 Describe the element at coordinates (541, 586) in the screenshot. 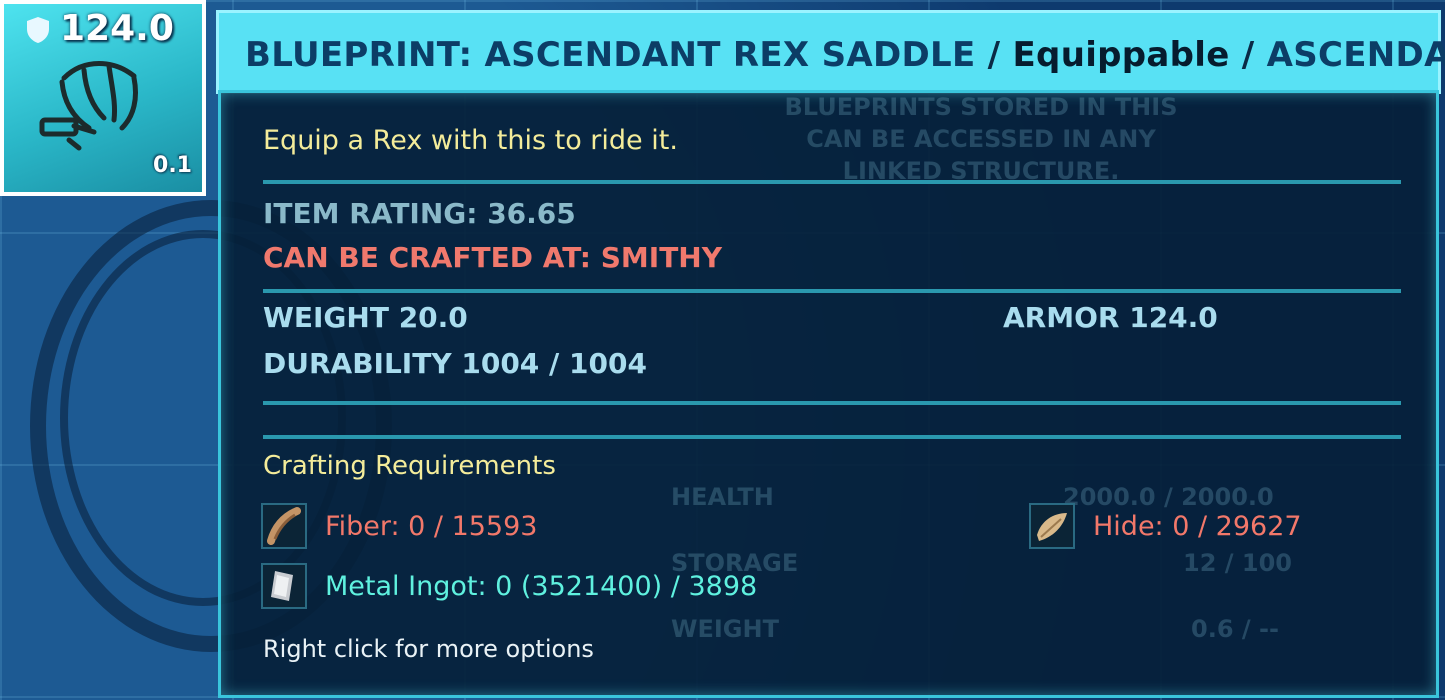

I see `requirement-metal-ingot: Metal Ingot: 0 (3521400) / 3898` at that location.